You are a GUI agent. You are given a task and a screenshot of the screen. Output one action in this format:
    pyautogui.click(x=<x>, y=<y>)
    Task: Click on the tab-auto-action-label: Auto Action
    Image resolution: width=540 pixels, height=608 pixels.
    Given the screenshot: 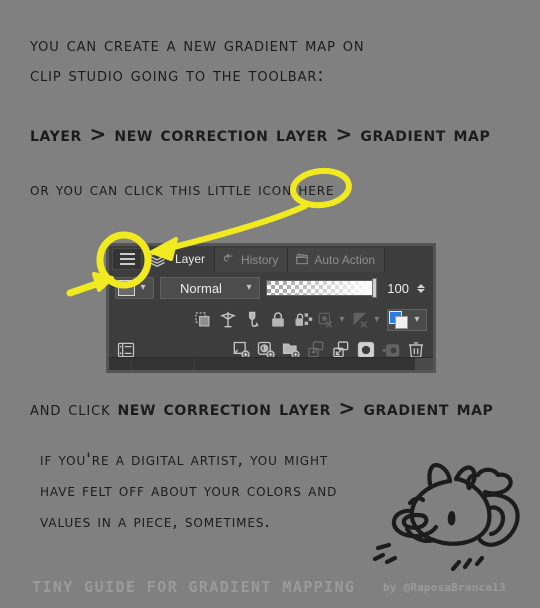 What is the action you would take?
    pyautogui.click(x=345, y=260)
    